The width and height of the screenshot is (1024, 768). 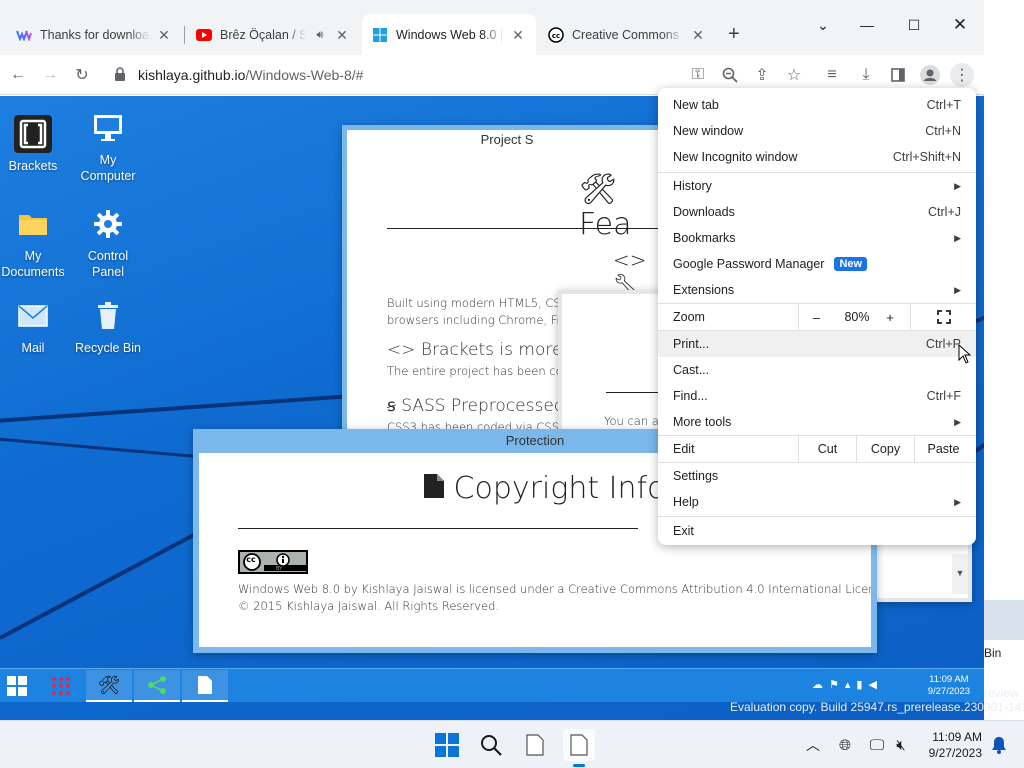 What do you see at coordinates (817, 212) in the screenshot?
I see `menu-item-downloads: Downloads Ctrl+J` at bounding box center [817, 212].